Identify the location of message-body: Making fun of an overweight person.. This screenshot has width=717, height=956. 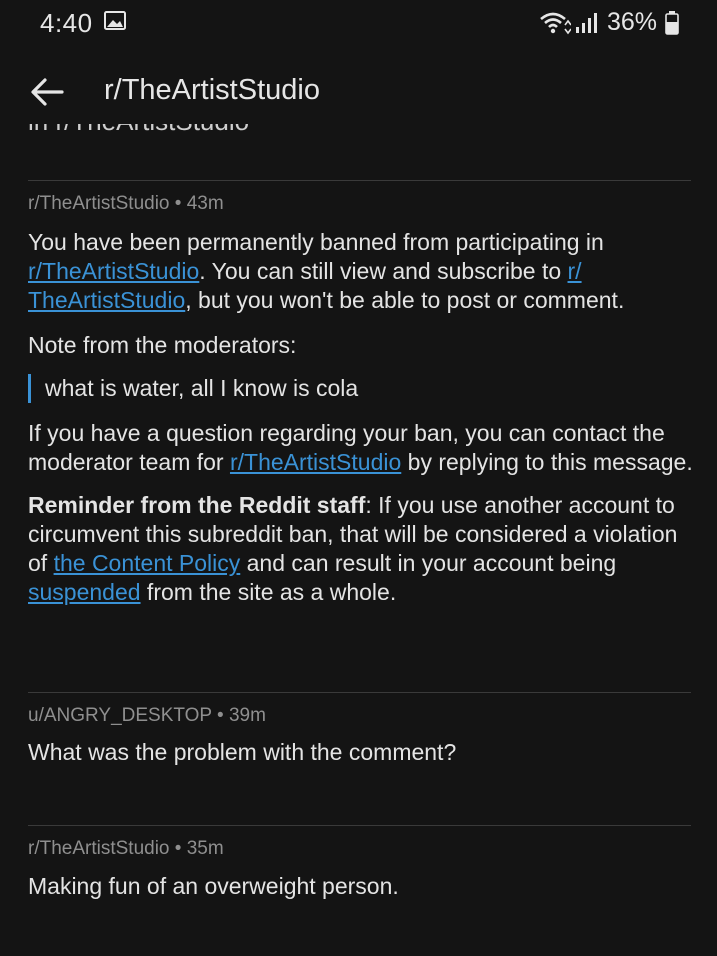
(213, 886).